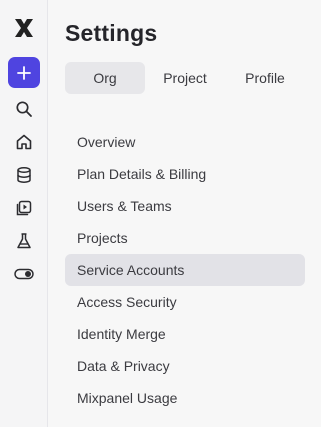 The image size is (321, 427). What do you see at coordinates (111, 33) in the screenshot?
I see `page-title: Settings` at bounding box center [111, 33].